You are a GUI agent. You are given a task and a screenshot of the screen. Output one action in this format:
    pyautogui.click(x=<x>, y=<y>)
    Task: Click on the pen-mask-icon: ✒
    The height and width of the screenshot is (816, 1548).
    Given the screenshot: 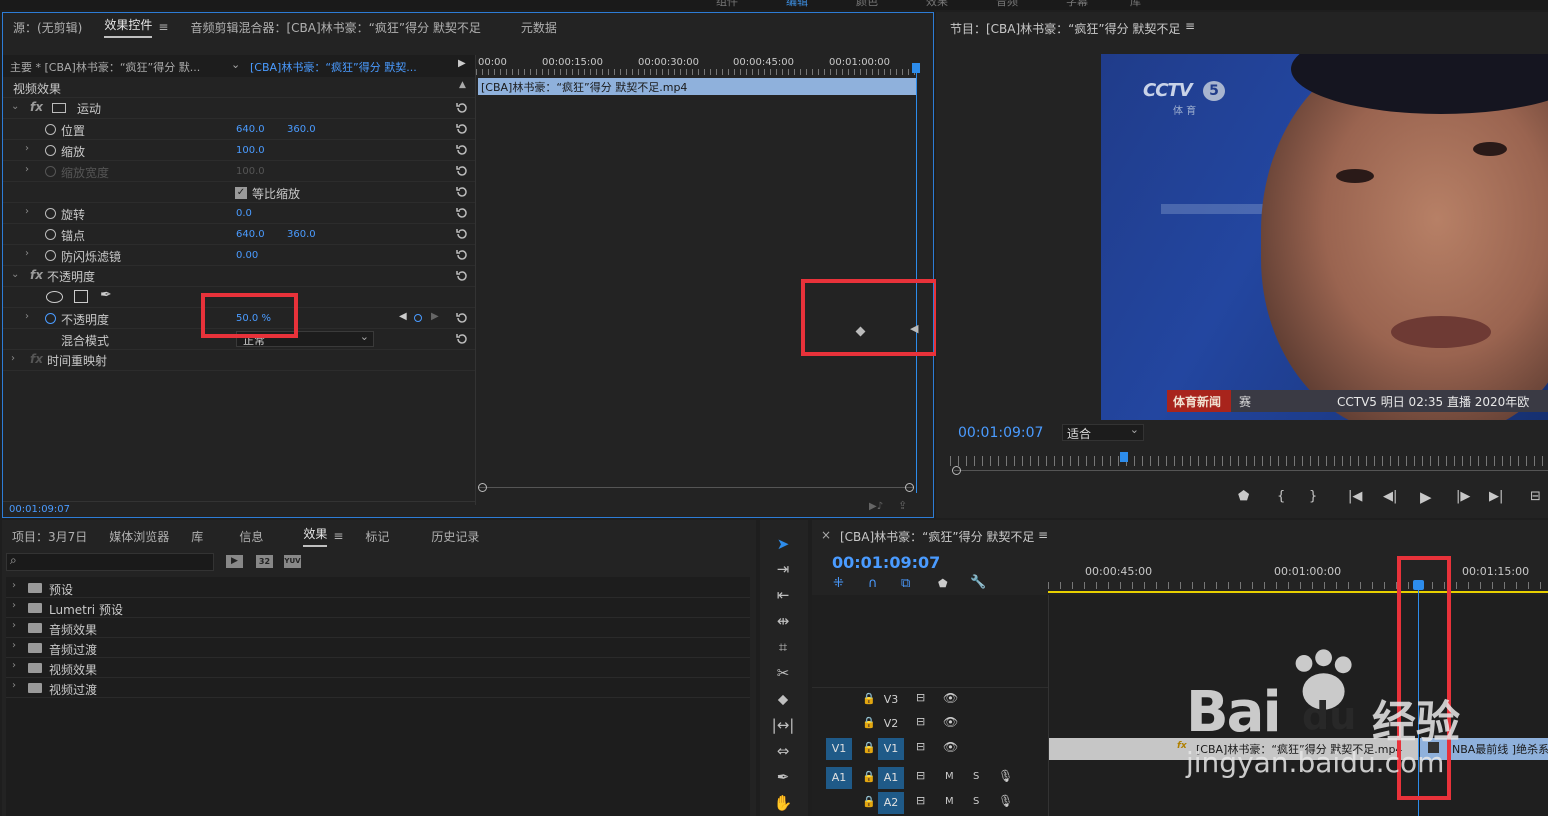 What is the action you would take?
    pyautogui.click(x=106, y=295)
    